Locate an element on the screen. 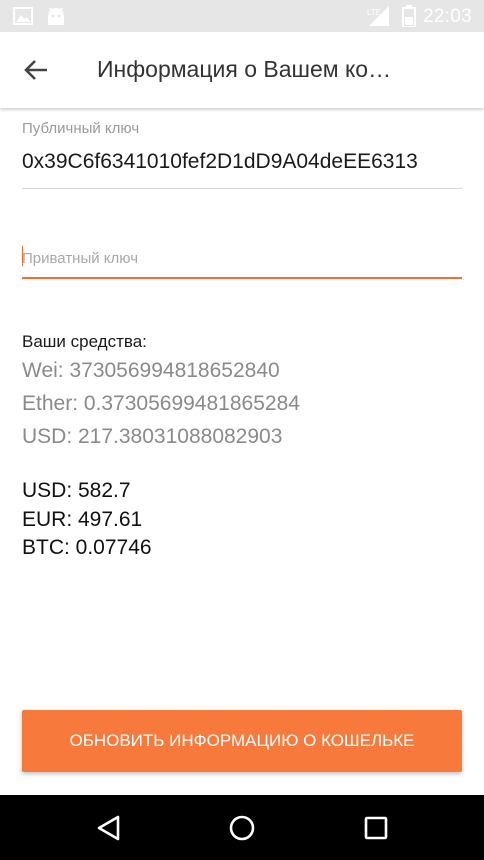 This screenshot has width=484, height=860. public-key-label: Публичный ключ is located at coordinates (81, 128).